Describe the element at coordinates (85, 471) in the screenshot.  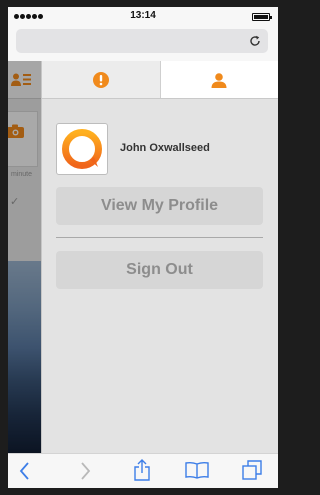
I see `forward-icon` at that location.